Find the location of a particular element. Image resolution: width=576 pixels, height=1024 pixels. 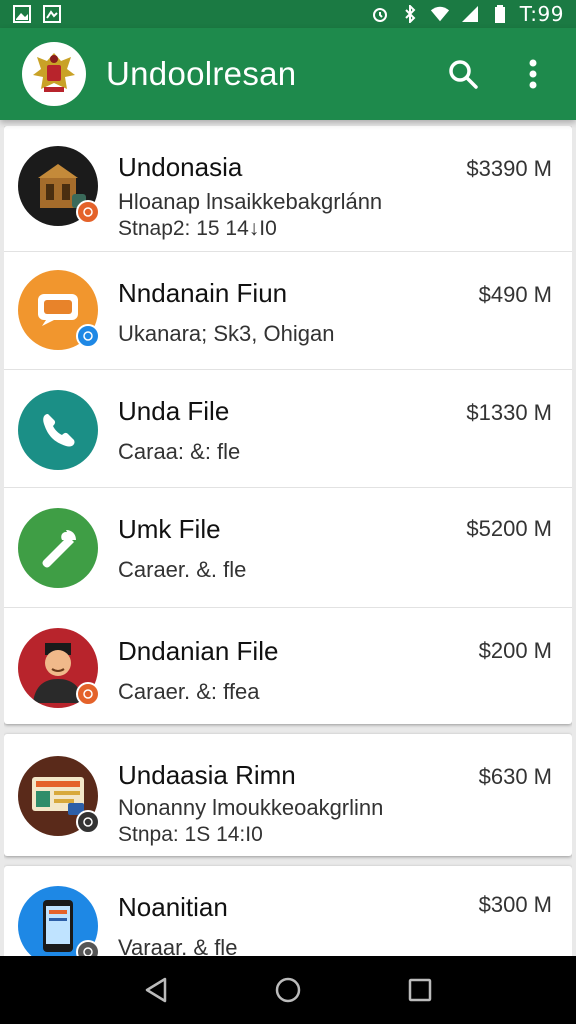

search-icon is located at coordinates (463, 74).